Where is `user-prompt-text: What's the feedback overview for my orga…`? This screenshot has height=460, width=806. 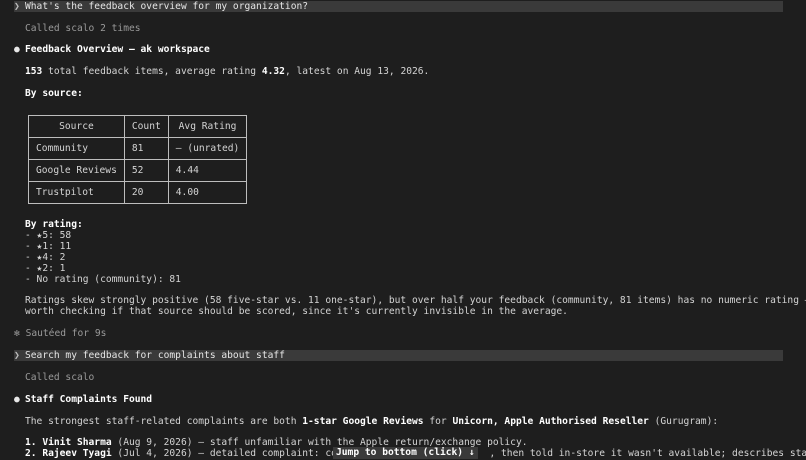
user-prompt-text: What's the feedback overview for my orga… is located at coordinates (167, 6).